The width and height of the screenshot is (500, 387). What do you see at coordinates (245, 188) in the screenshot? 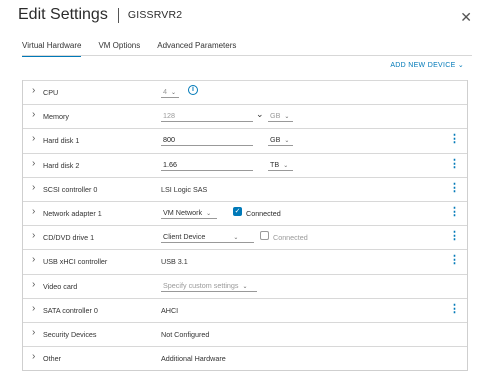
I see `row-scsi-controller: › SCSI controller 0 LSI Logic SAS ⋮` at bounding box center [245, 188].